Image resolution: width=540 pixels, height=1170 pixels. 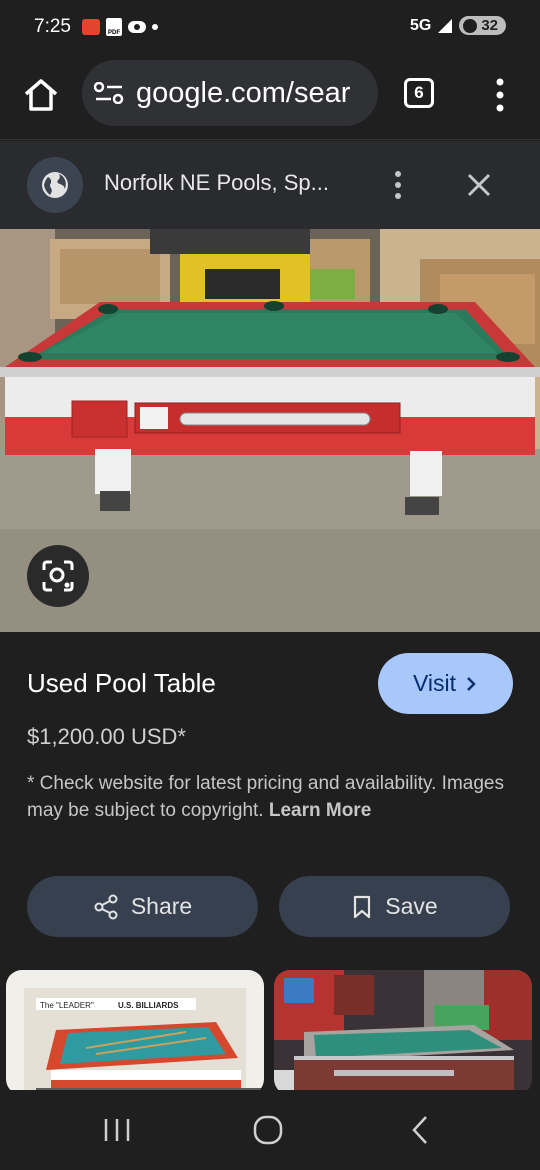 What do you see at coordinates (420, 25) in the screenshot?
I see `network-label: 5G` at bounding box center [420, 25].